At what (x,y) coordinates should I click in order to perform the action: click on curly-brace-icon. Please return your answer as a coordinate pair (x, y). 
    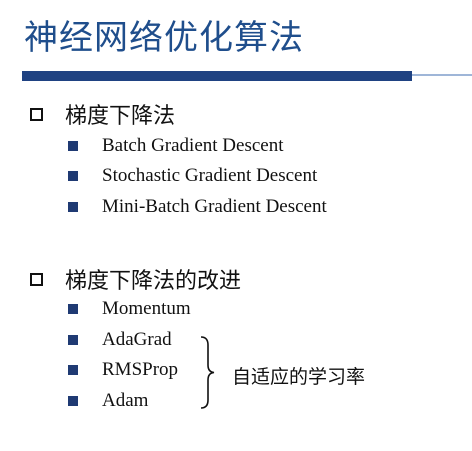
    Looking at the image, I should click on (207, 372).